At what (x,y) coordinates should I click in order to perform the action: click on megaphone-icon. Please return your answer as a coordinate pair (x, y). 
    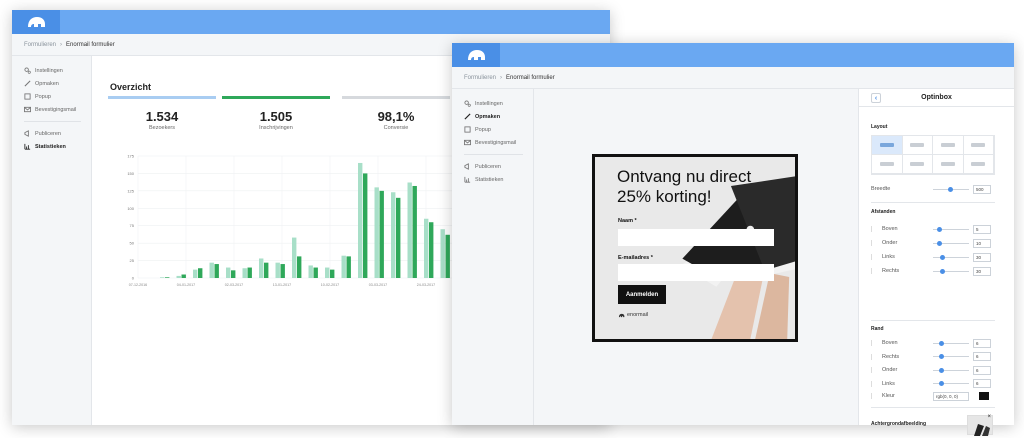
    Looking at the image, I should click on (26, 133).